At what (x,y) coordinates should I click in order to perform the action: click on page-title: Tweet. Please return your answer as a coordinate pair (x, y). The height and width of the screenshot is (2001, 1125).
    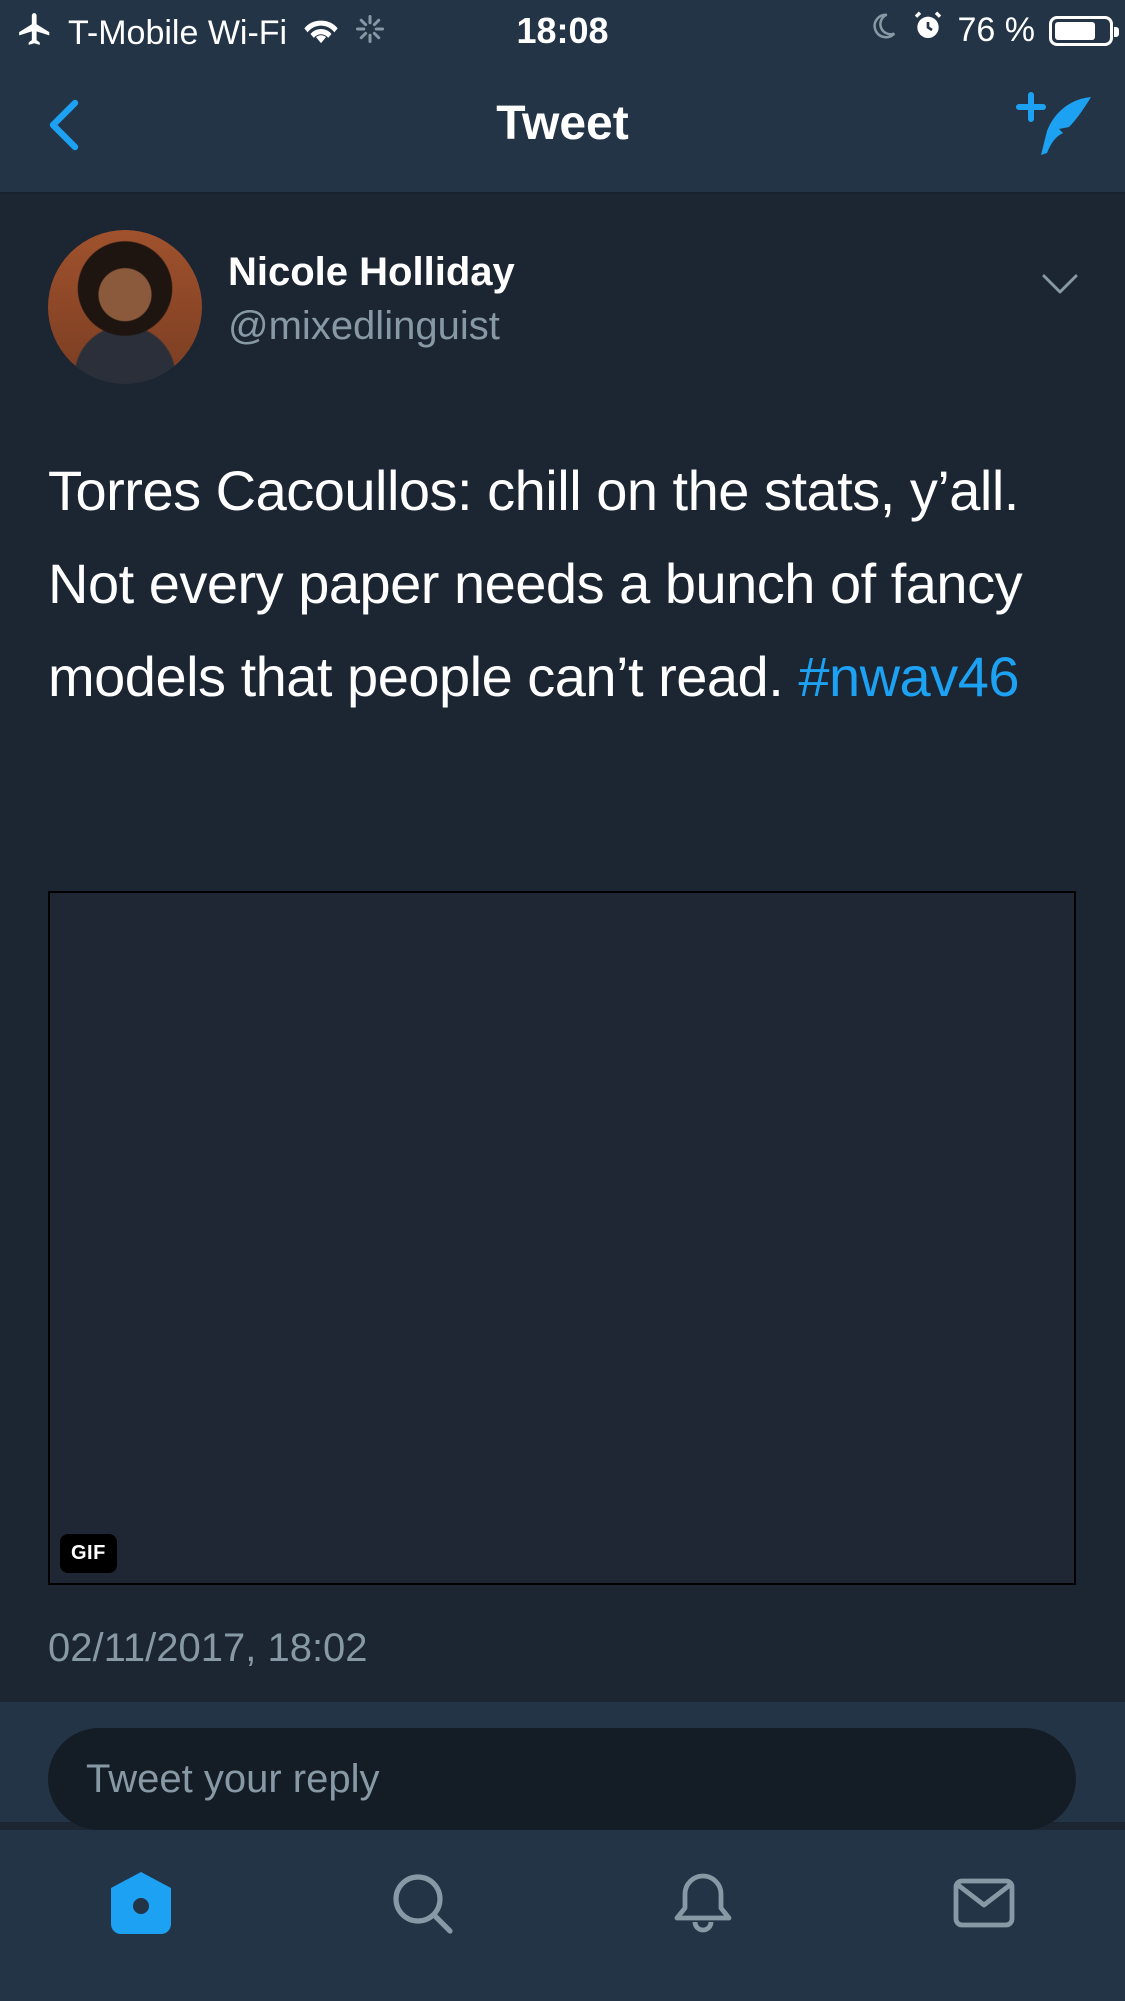
    Looking at the image, I should click on (562, 123).